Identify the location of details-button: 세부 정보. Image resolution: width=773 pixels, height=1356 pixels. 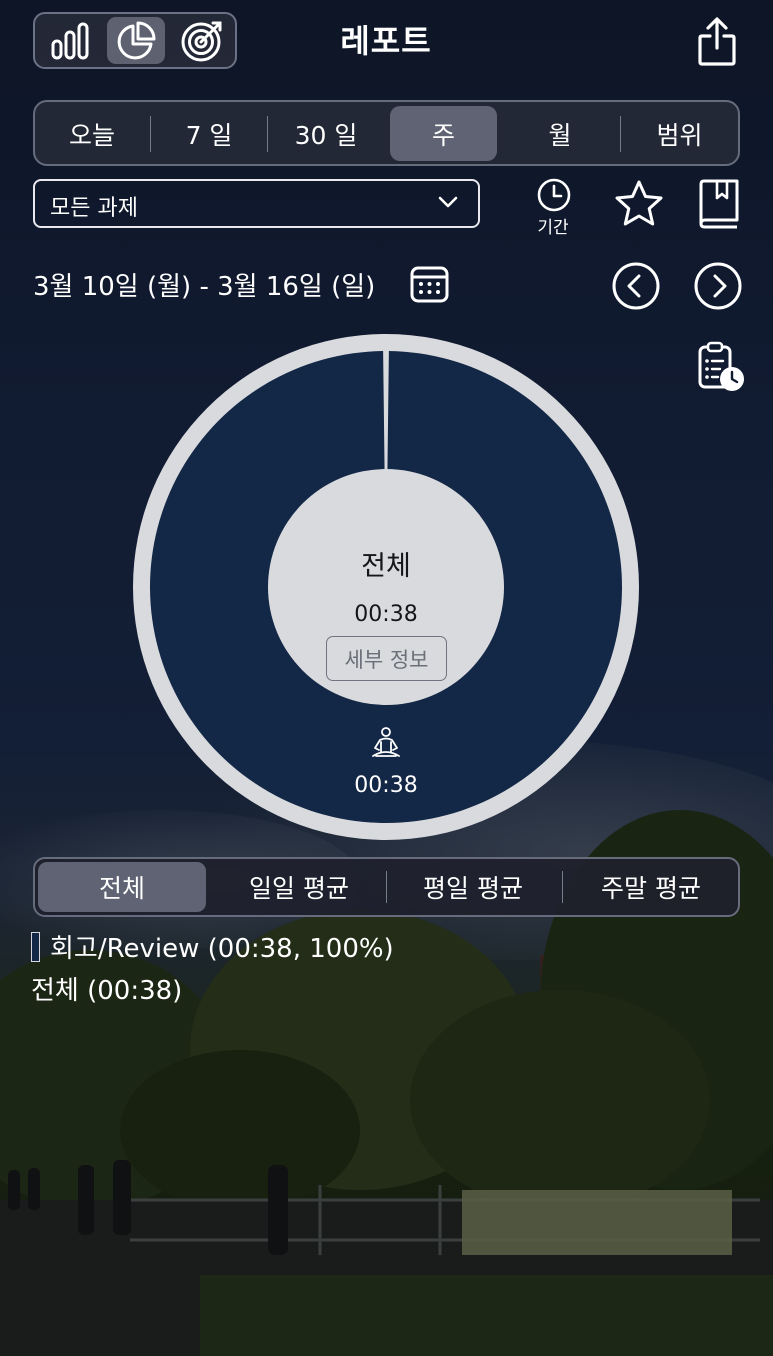
(386, 658).